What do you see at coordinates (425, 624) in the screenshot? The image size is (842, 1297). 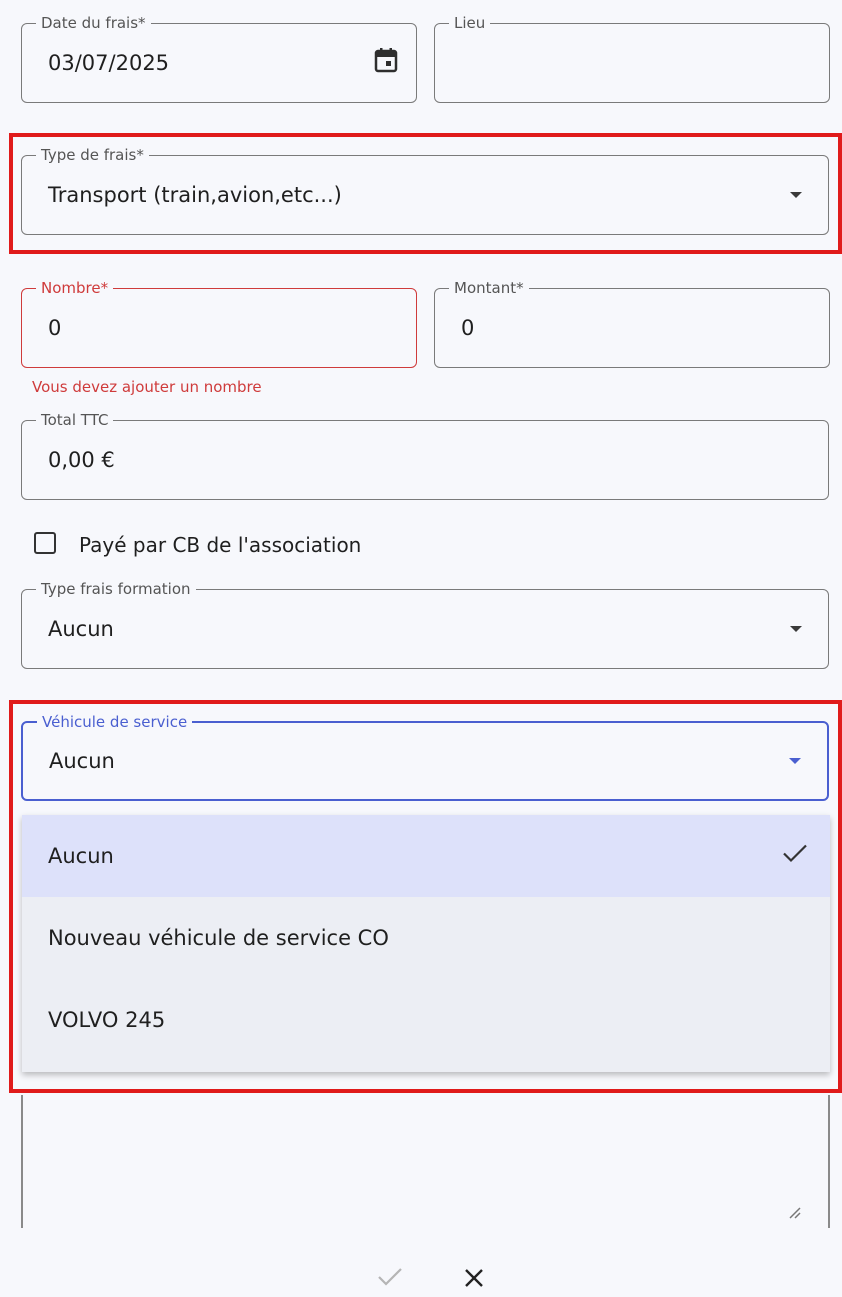 I see `type-formation-select: Type frais formation Aucun` at bounding box center [425, 624].